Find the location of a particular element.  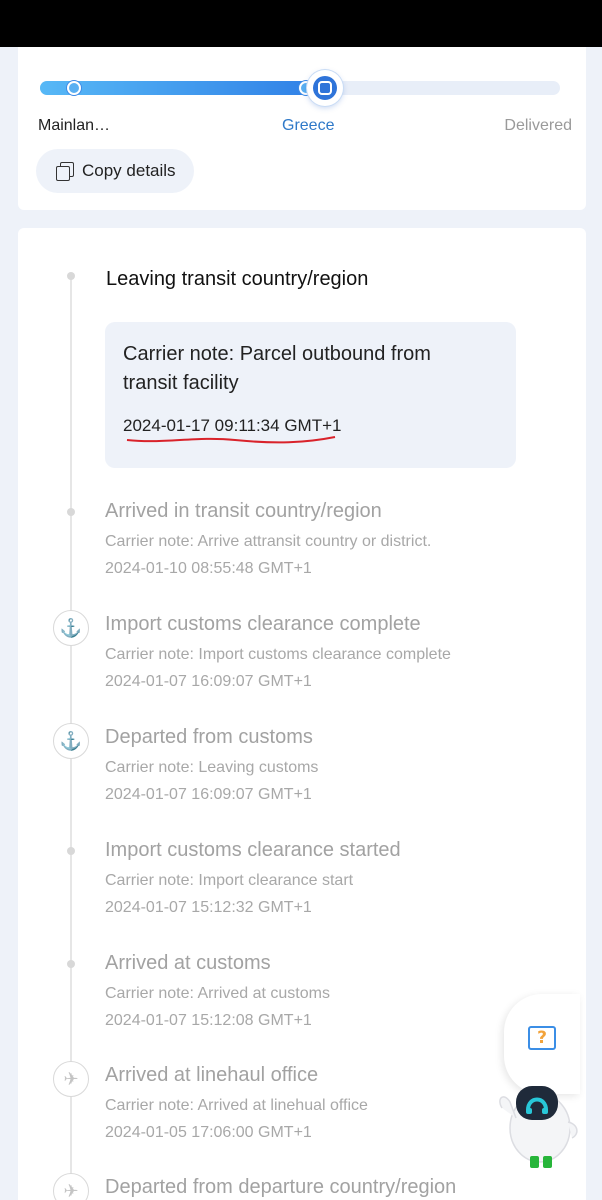

event-note: Carrier note: Arrived at customs is located at coordinates (217, 993).